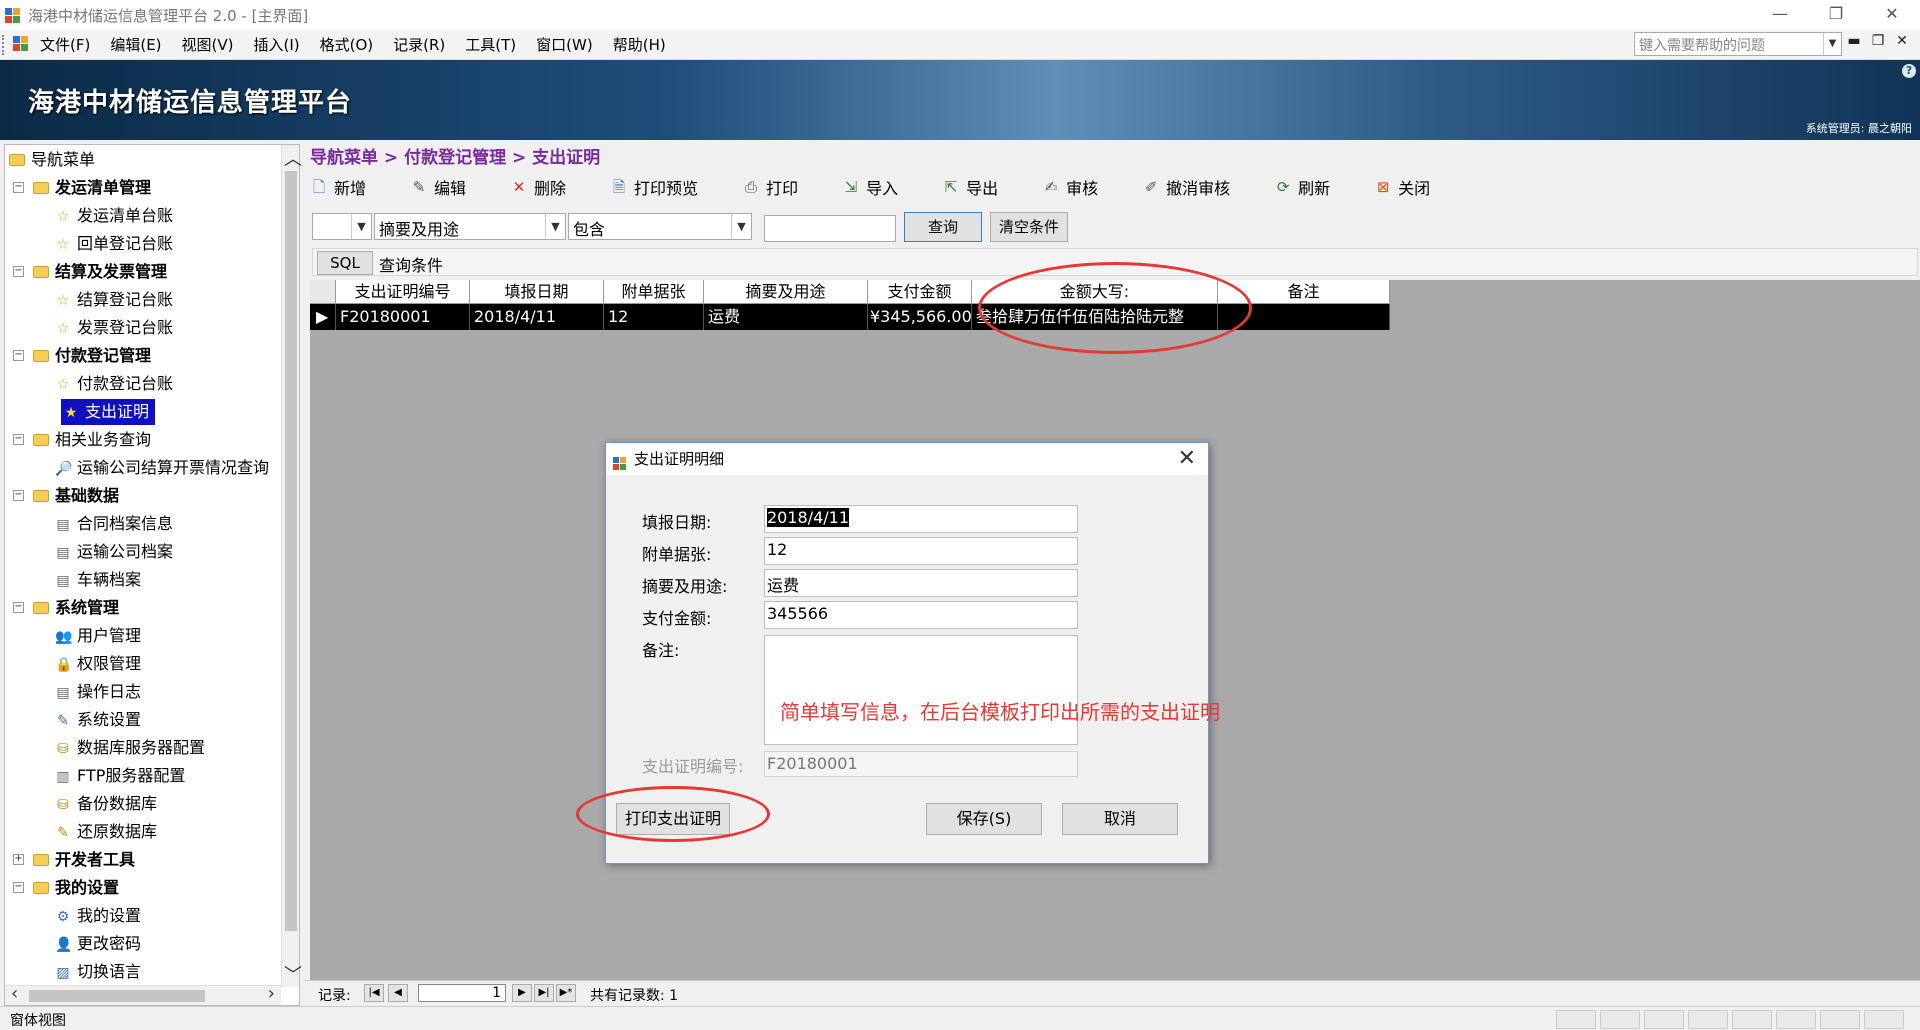  Describe the element at coordinates (398, 993) in the screenshot. I see `prev-record-icon: ◀` at that location.